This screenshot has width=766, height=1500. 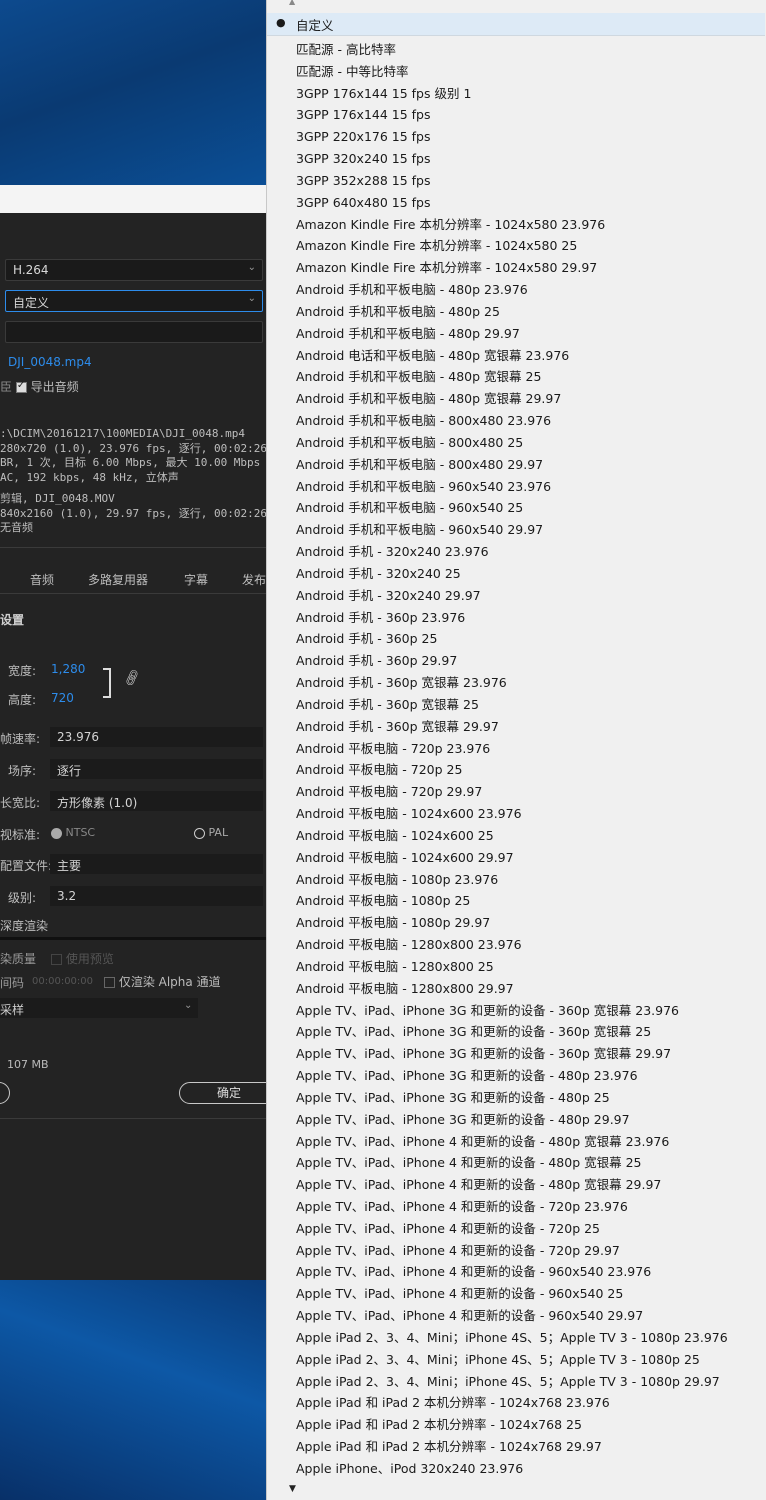 I want to click on ok-button: 确定, so click(x=229, y=1093).